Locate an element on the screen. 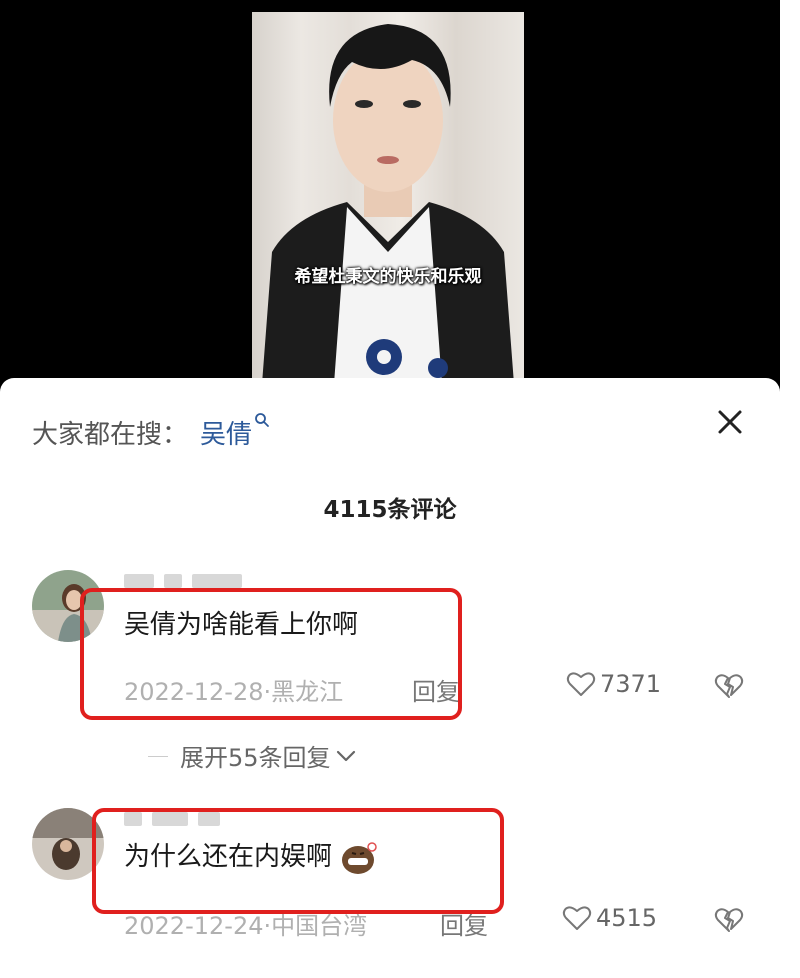  video-frame: 希望杜秉文的快乐和乐观 is located at coordinates (388, 198).